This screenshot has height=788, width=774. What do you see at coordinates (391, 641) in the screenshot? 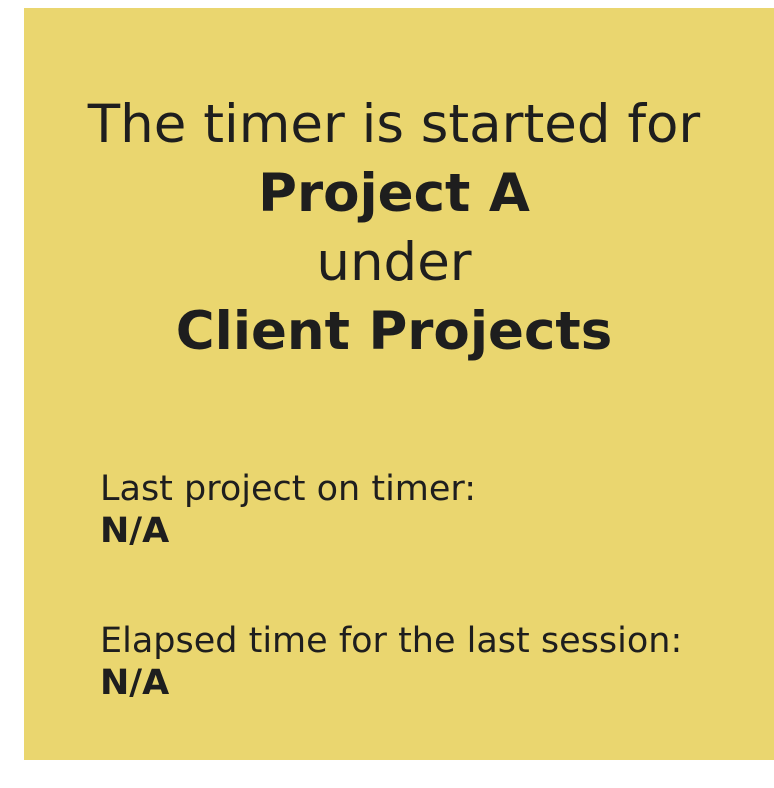
I see `elapsed-time-label: Elapsed time for the last session:` at bounding box center [391, 641].